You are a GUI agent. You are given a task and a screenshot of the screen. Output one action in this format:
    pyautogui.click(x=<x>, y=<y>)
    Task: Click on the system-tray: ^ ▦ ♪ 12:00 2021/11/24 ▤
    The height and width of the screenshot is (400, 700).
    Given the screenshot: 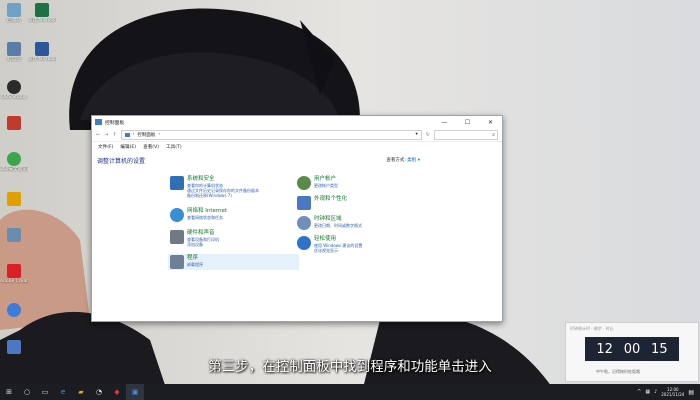 What is the action you would take?
    pyautogui.click(x=668, y=392)
    